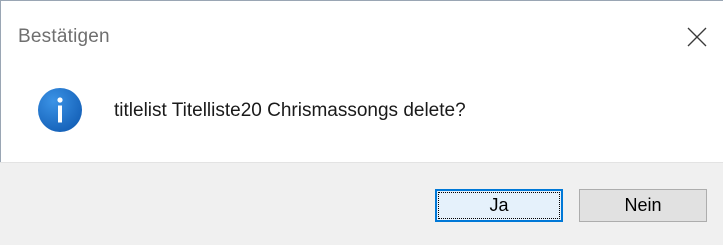 The width and height of the screenshot is (723, 245). I want to click on no-button: Nein, so click(643, 205).